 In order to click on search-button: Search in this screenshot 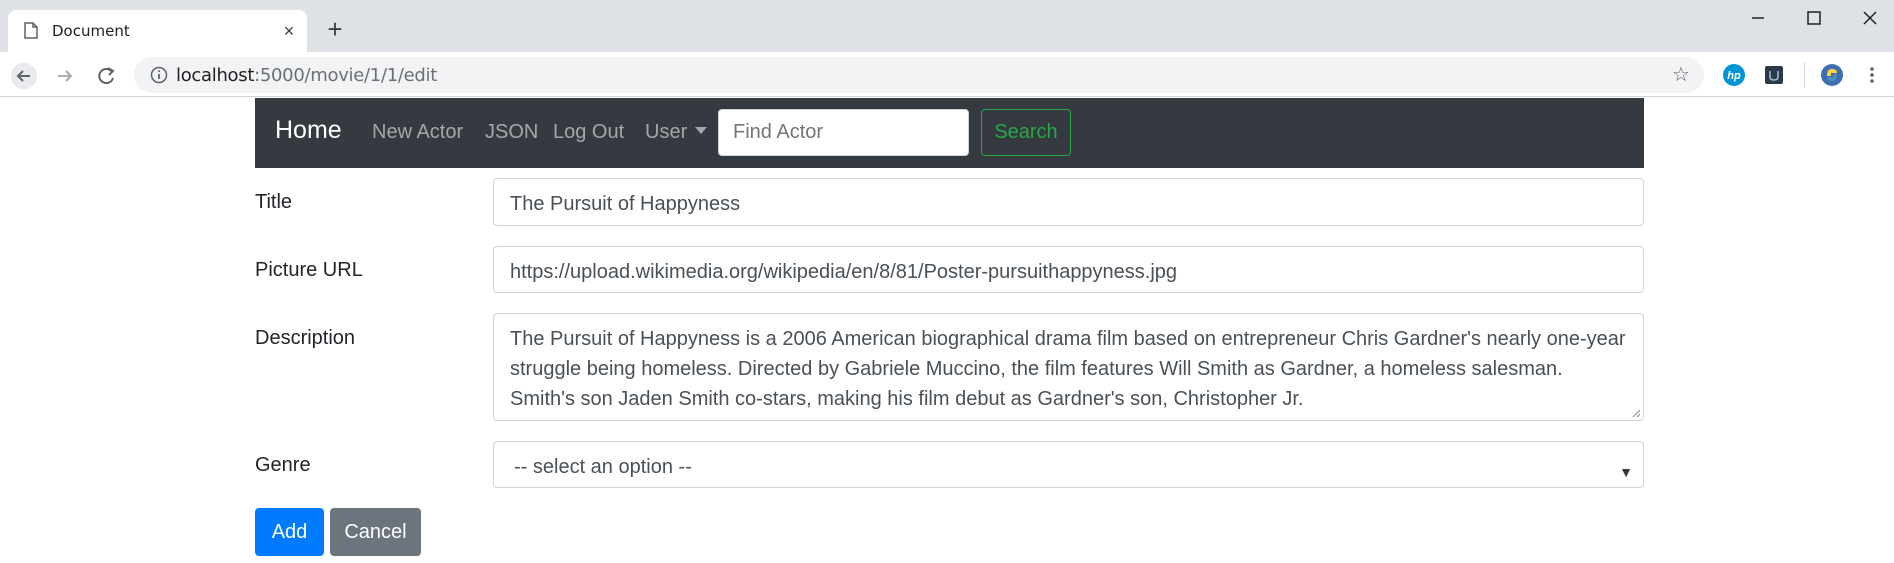, I will do `click(1026, 132)`.